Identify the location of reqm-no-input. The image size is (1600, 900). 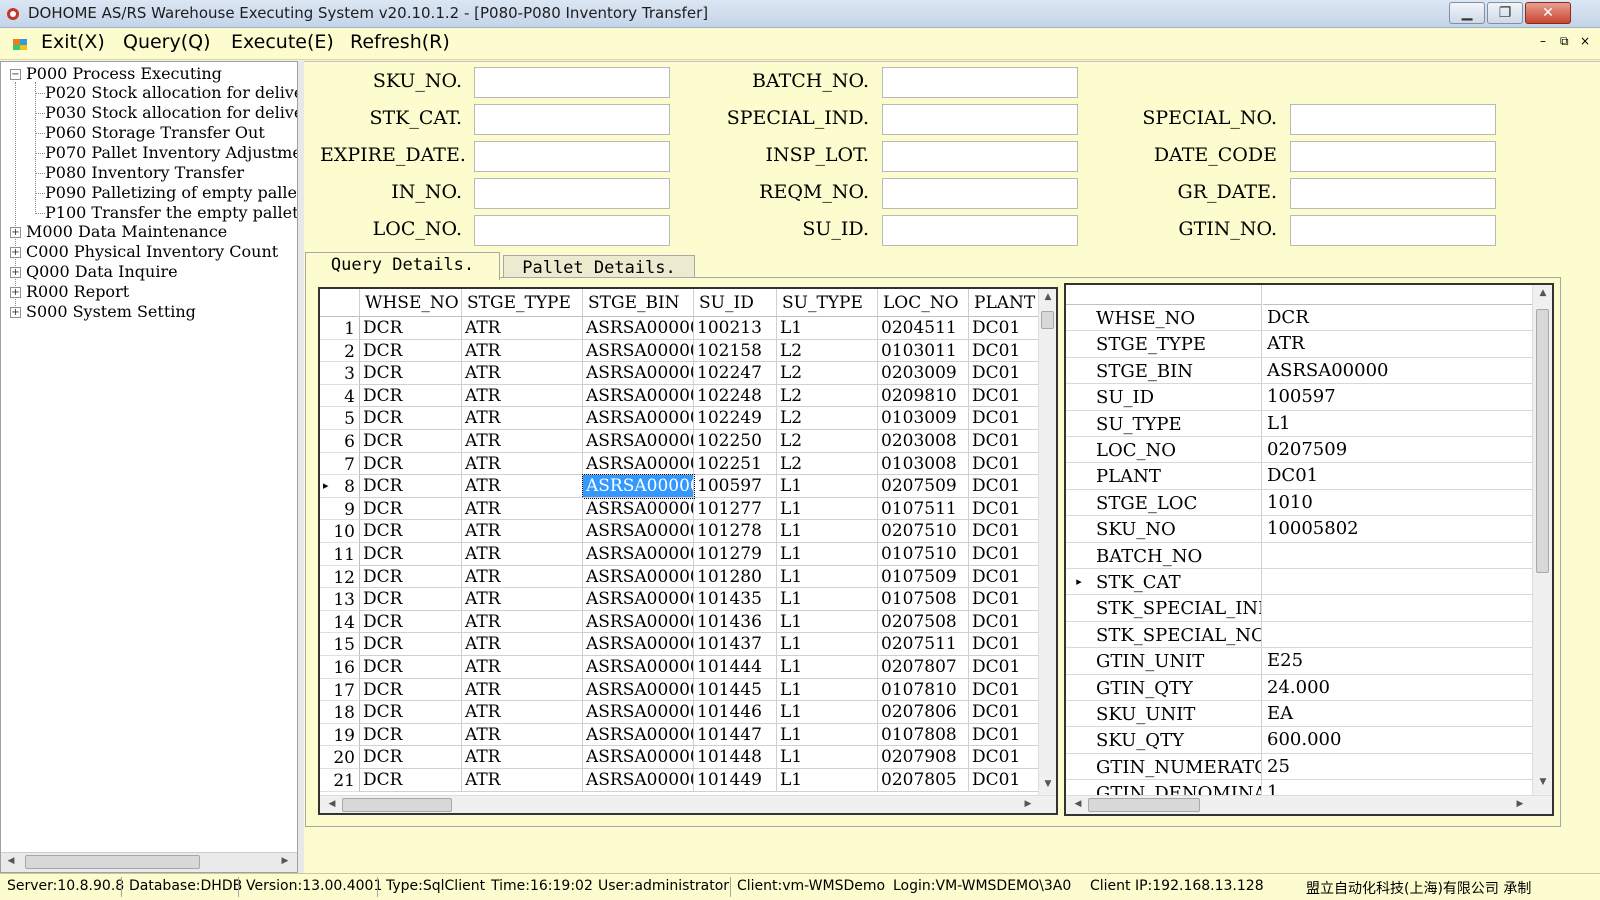
(980, 193).